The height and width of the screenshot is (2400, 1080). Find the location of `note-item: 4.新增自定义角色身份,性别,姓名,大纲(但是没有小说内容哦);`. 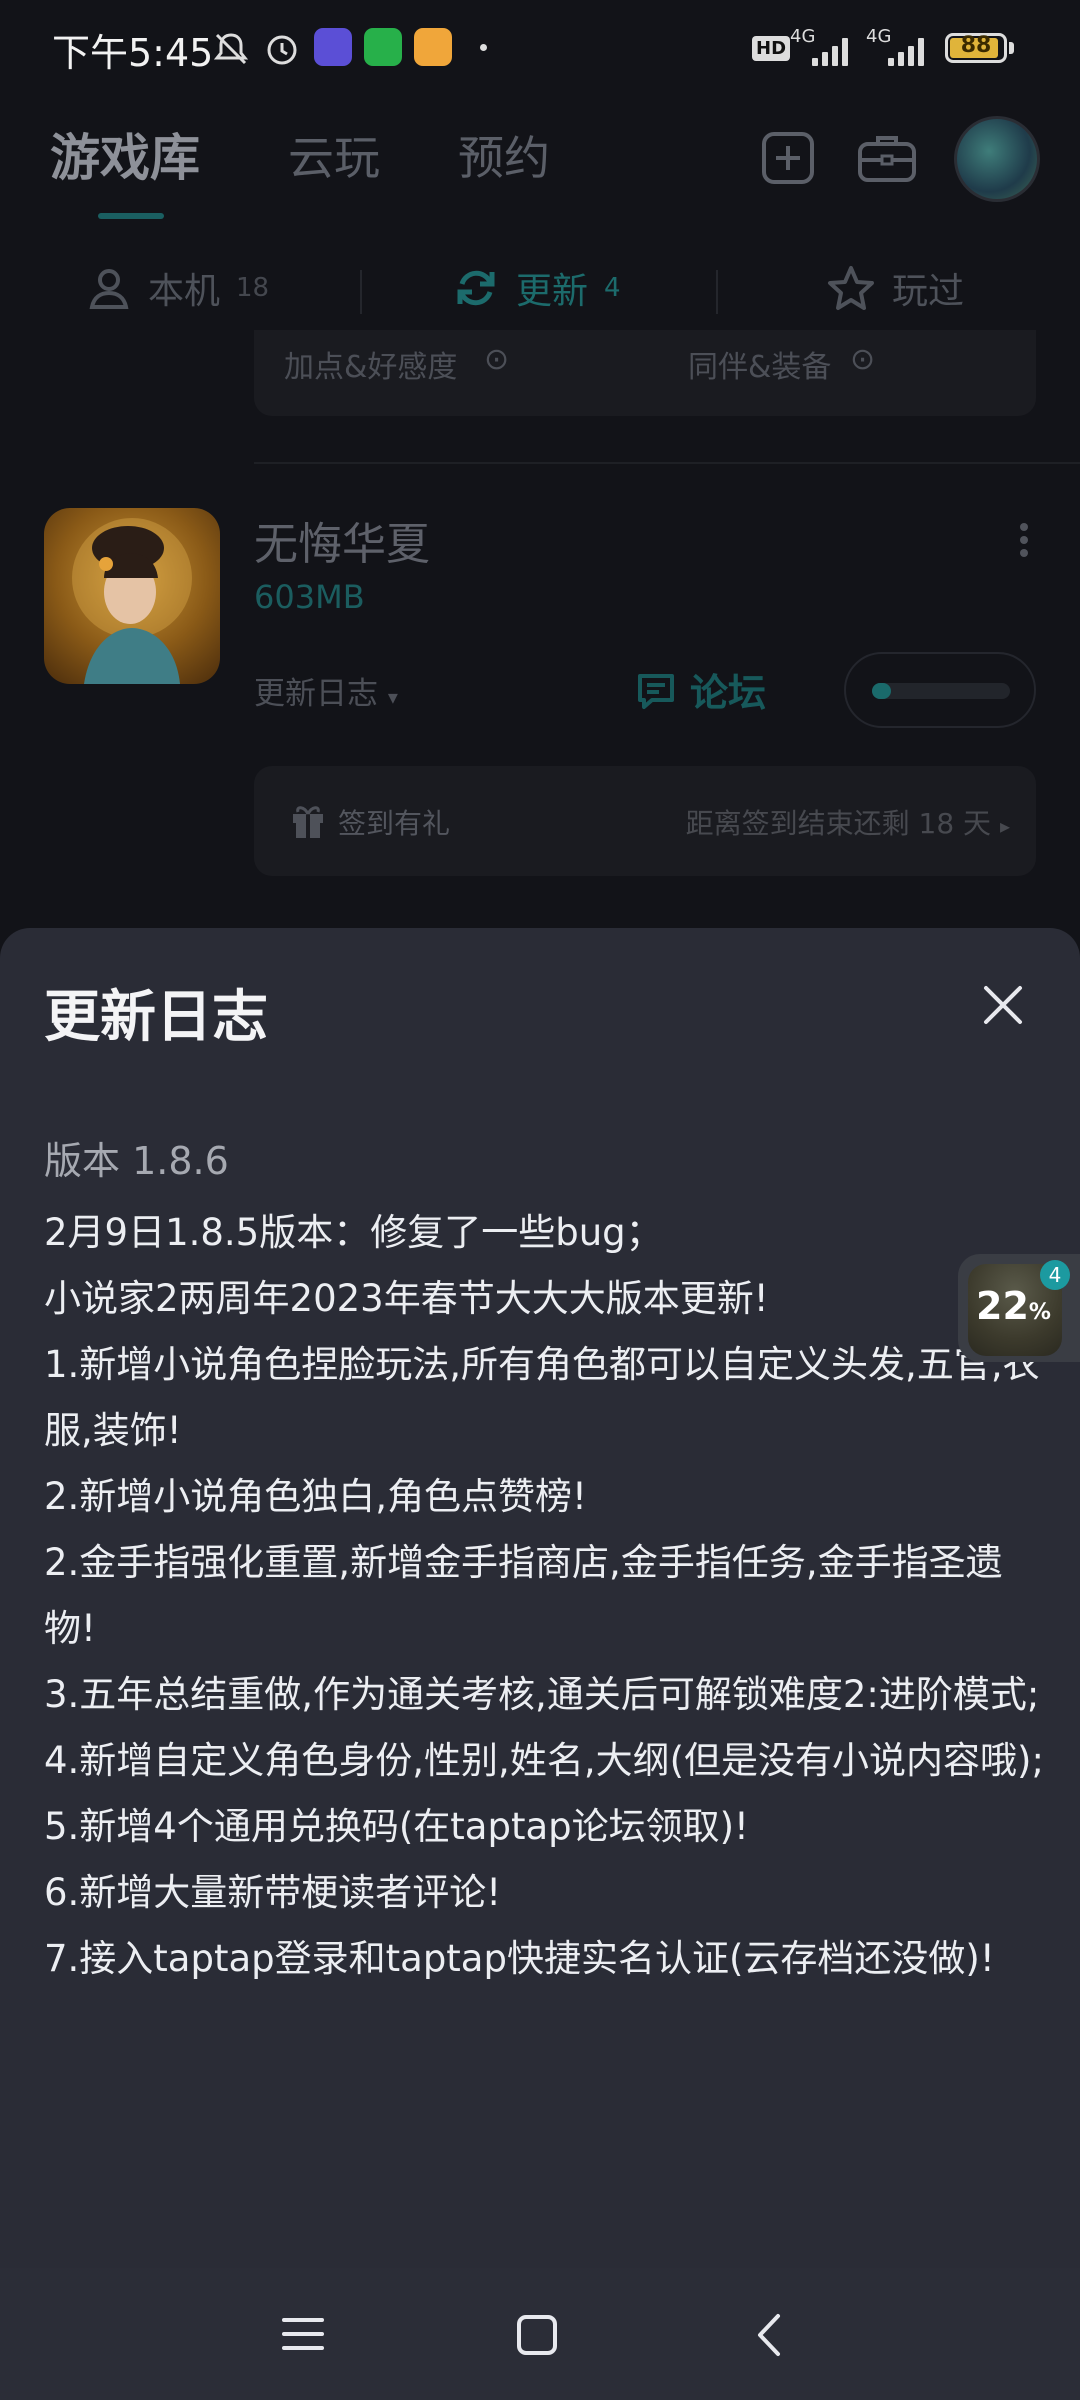

note-item: 4.新增自定义角色身份,性别,姓名,大纲(但是没有小说内容哦); is located at coordinates (544, 1760).